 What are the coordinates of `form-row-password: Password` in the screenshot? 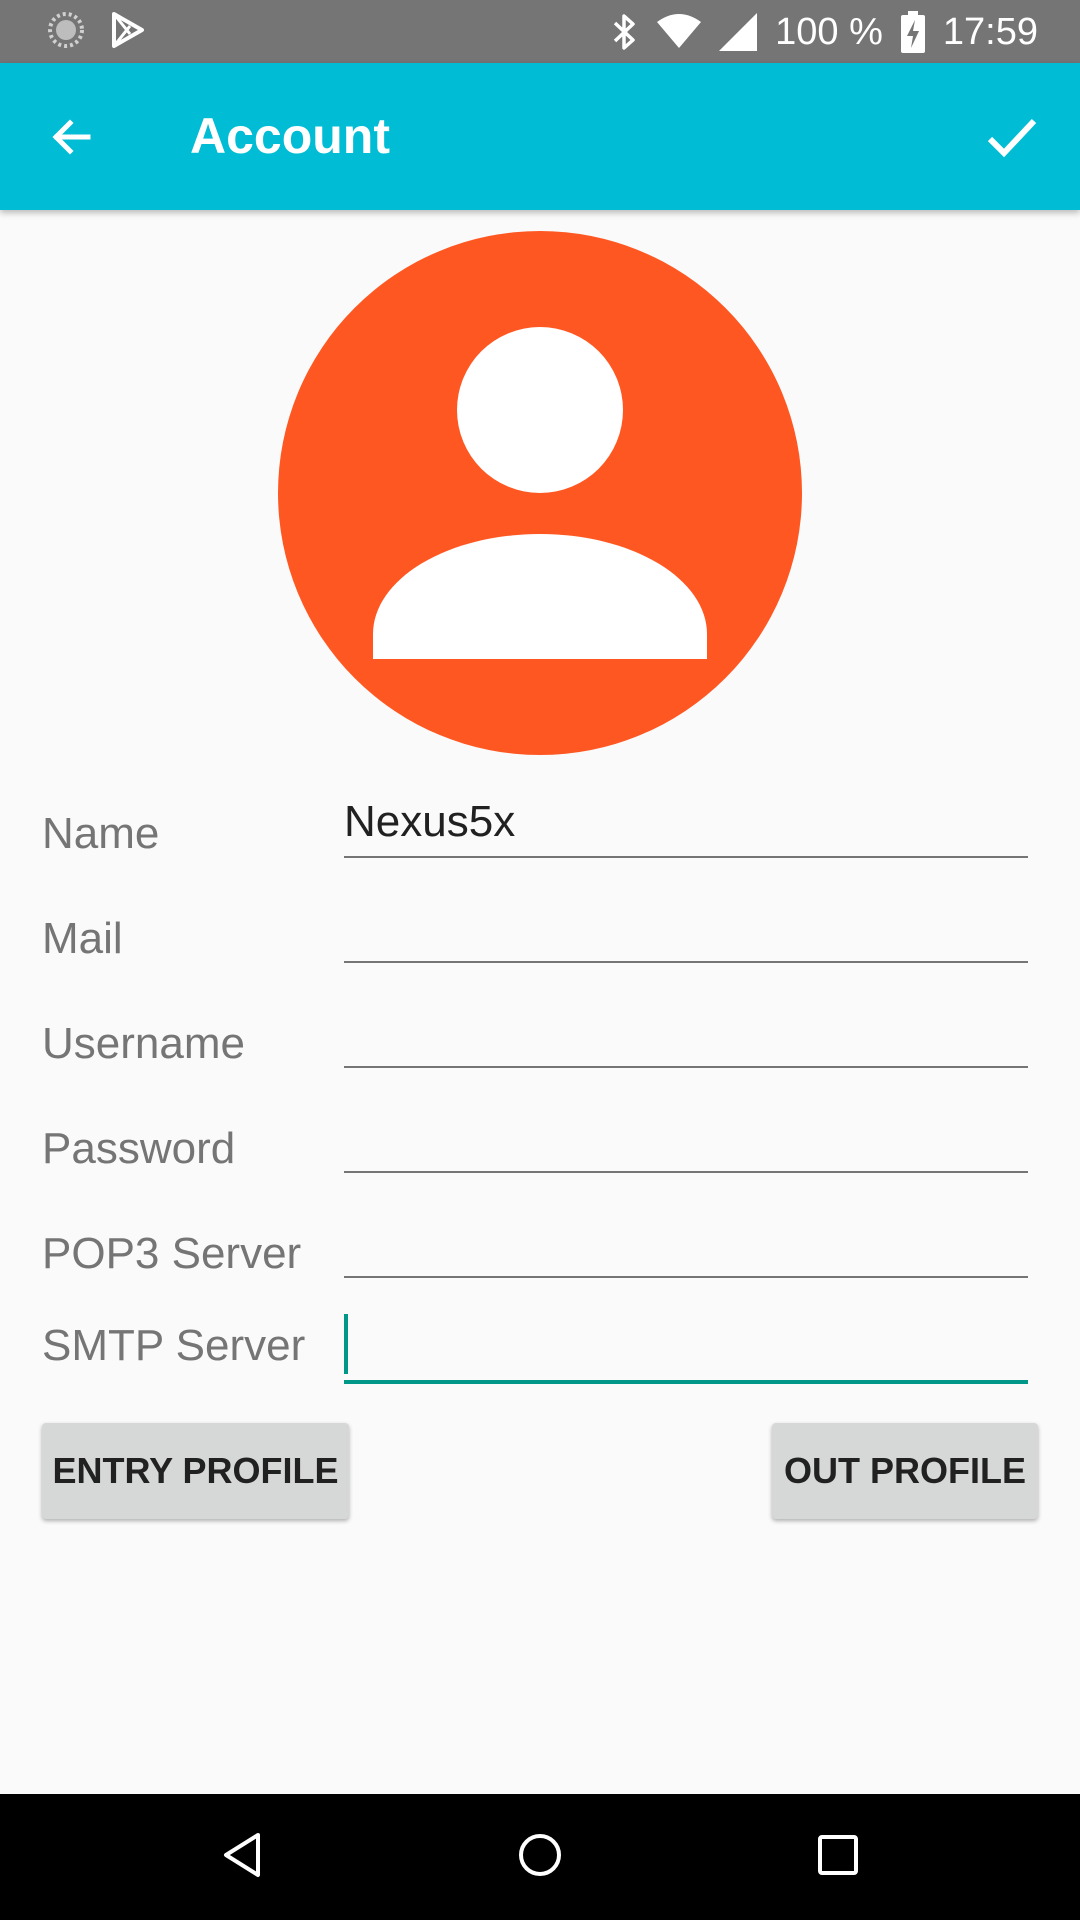 It's located at (540, 1165).